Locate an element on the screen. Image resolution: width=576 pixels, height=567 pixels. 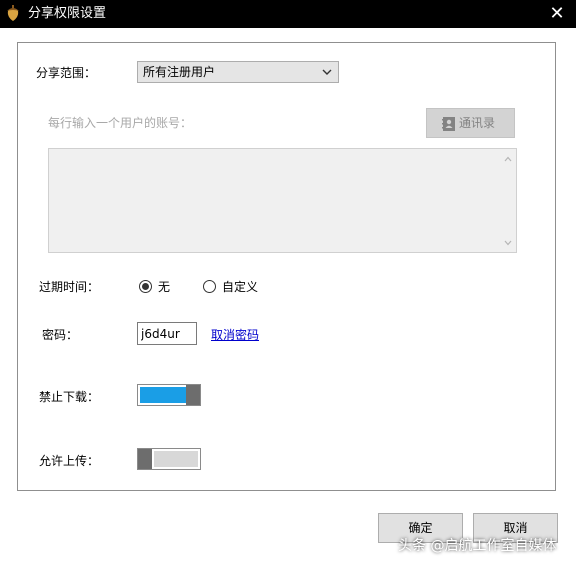
close-icon: ✕ is located at coordinates (556, 13).